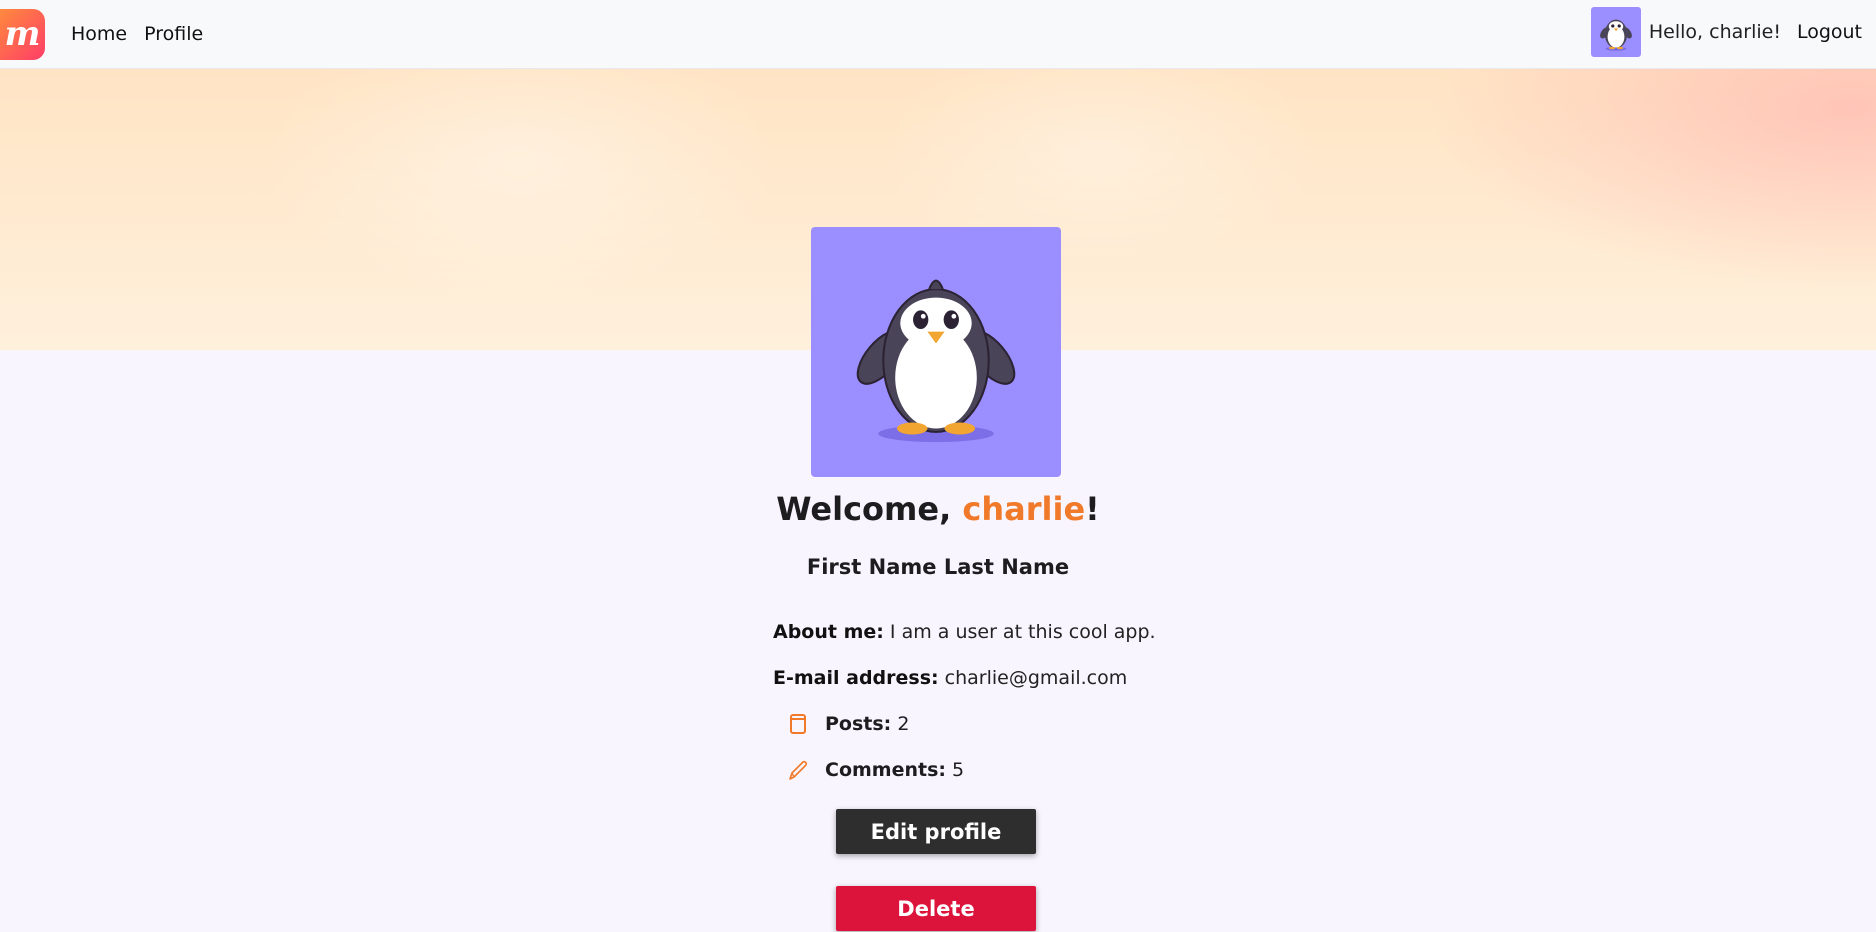 This screenshot has height=932, width=1876. I want to click on welcome-suffix: !, so click(1092, 509).